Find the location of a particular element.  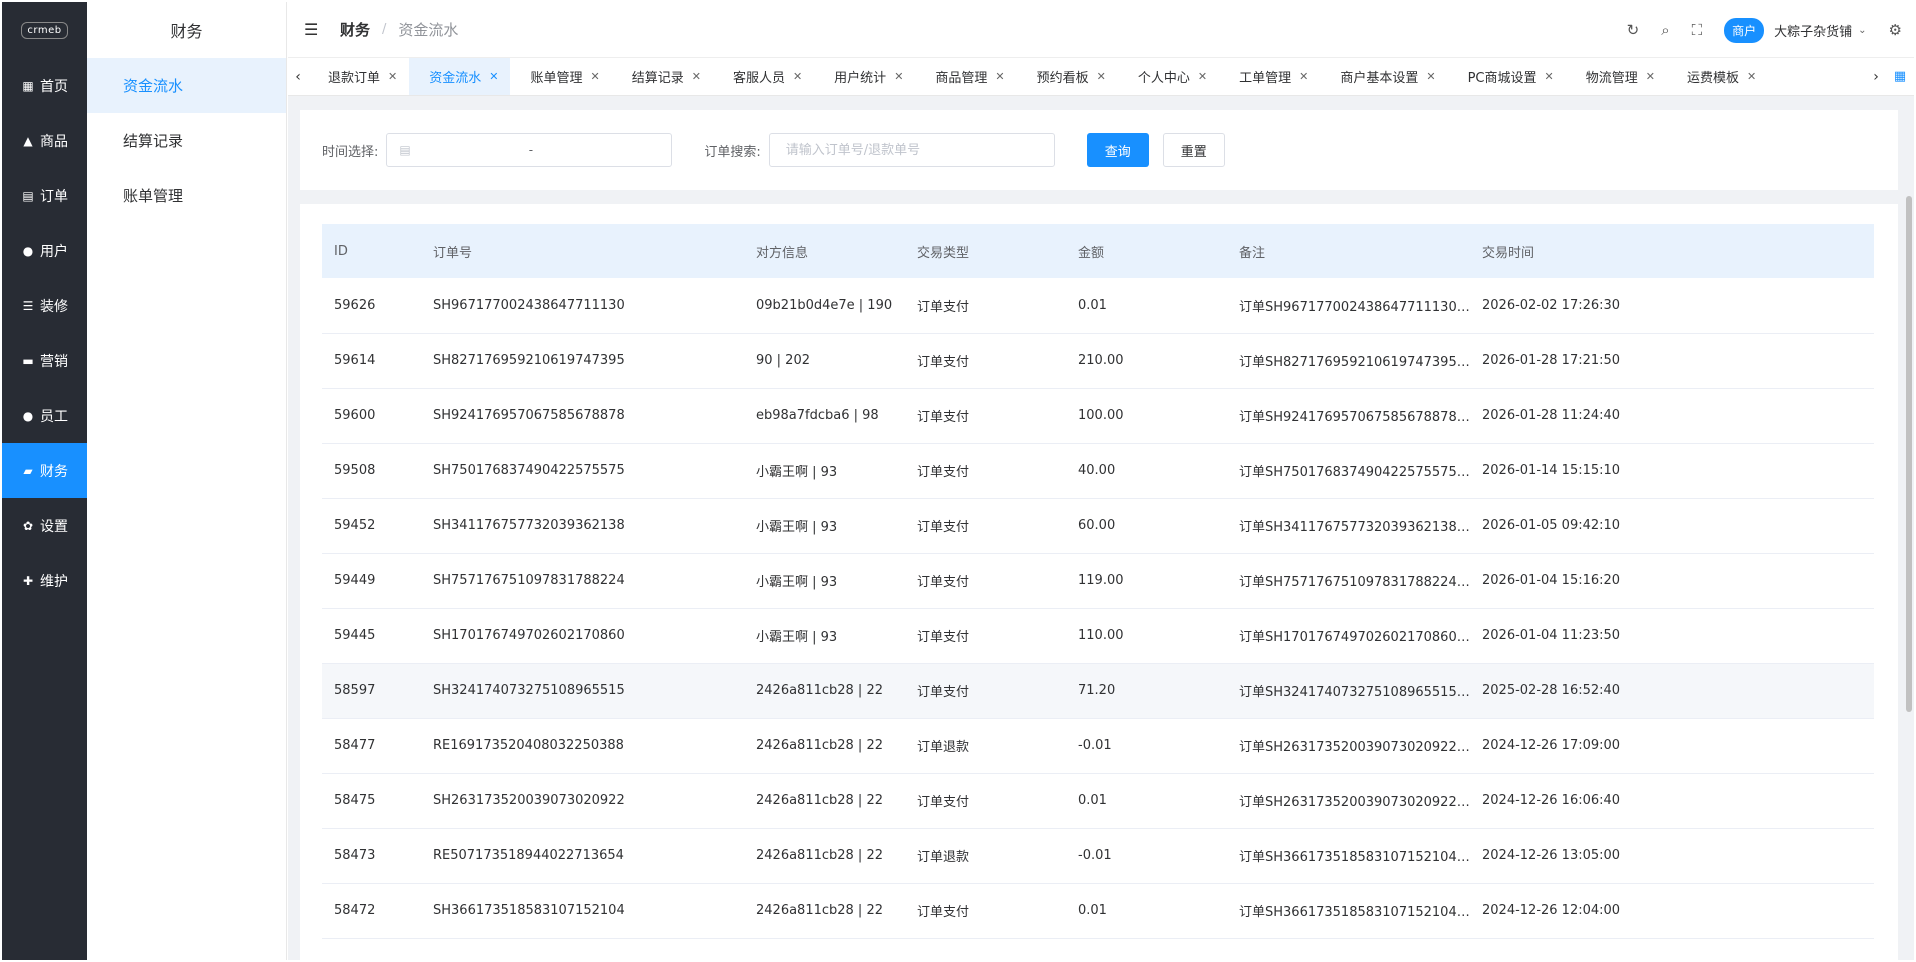

table-cell: 订单退款 is located at coordinates (943, 857).